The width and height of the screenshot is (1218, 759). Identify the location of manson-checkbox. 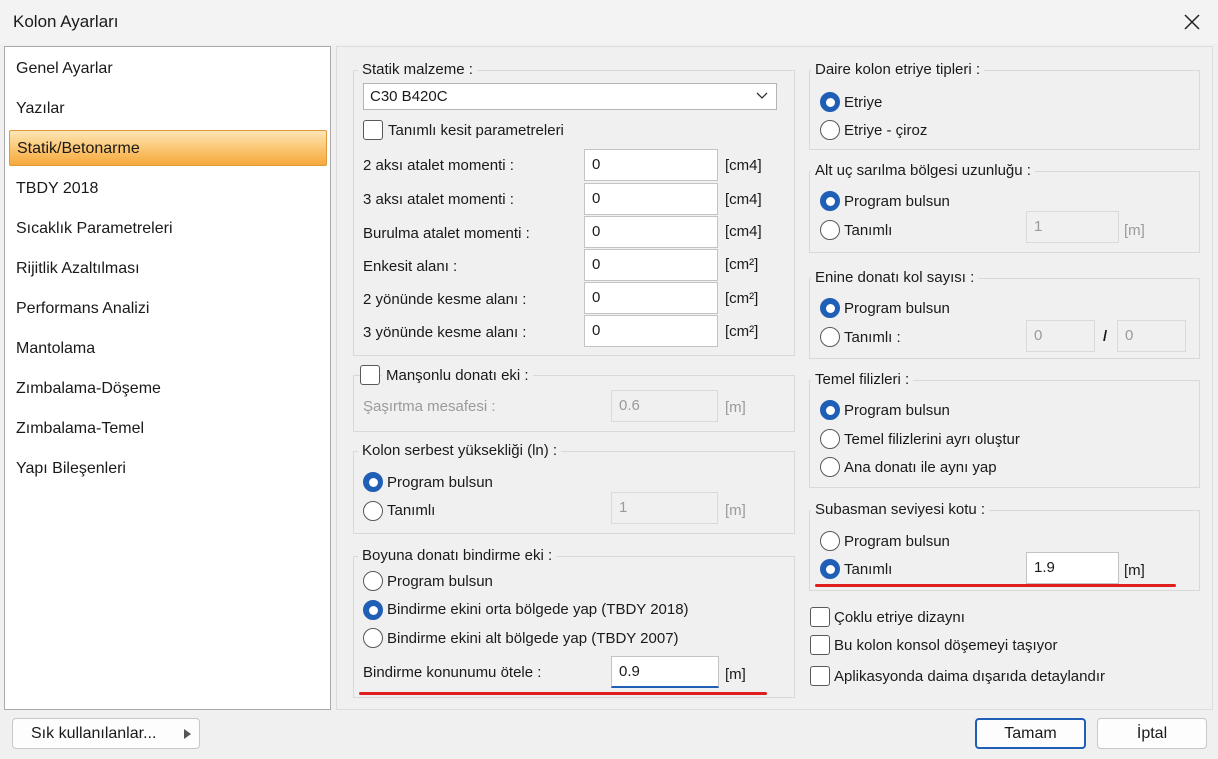
(370, 375).